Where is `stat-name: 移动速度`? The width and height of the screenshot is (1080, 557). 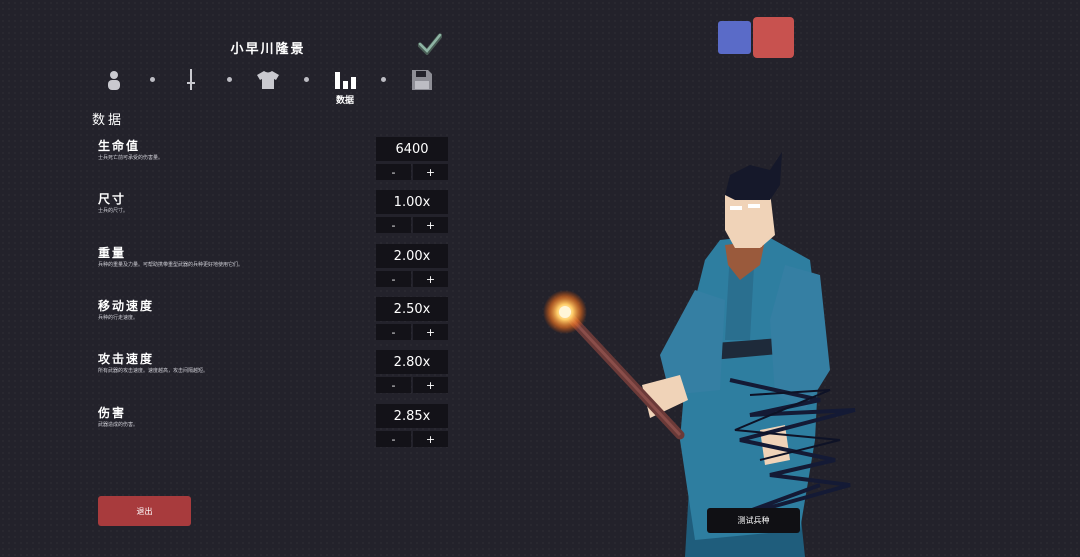 stat-name: 移动速度 is located at coordinates (126, 306).